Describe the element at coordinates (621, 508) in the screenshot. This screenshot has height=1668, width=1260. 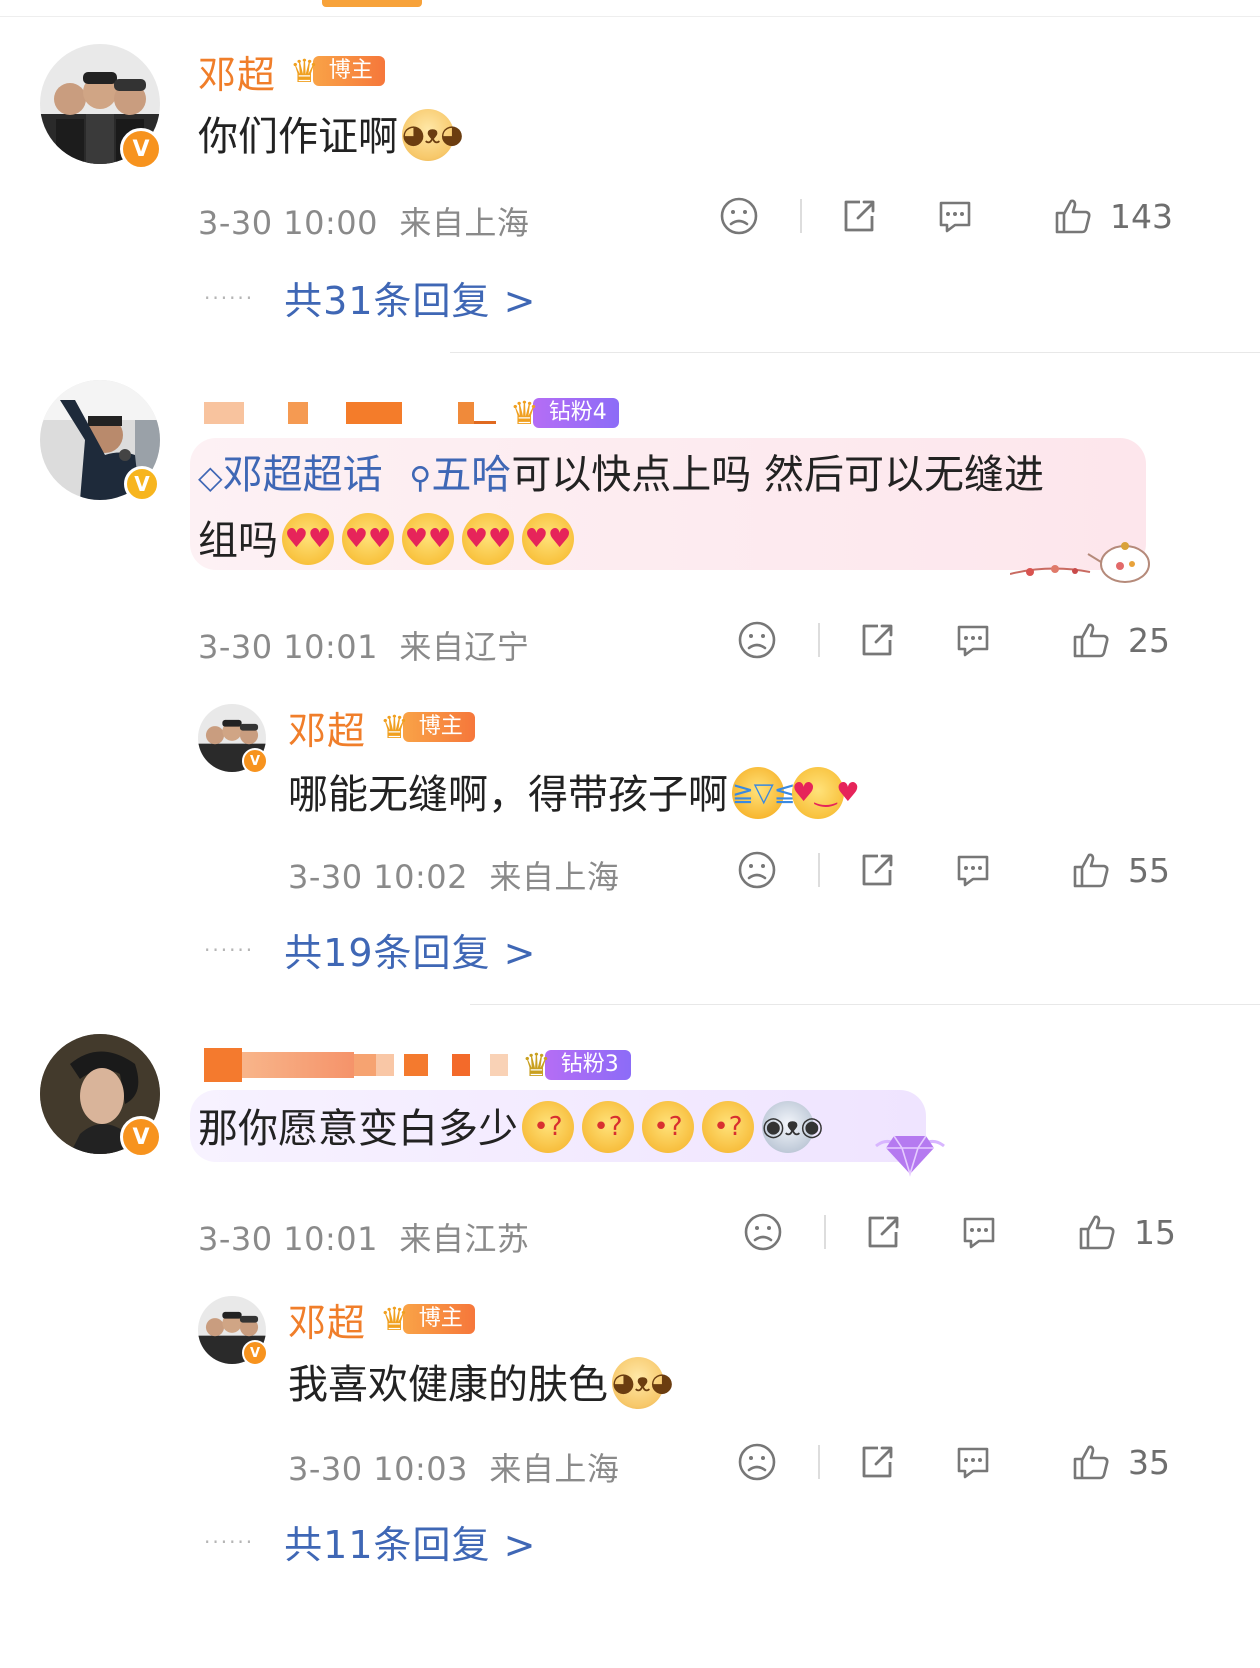
I see `comment-text: ◇邓超超话 ⚲五哈可以快点上吗 然后可以无缝进 组吗 ♥♥ ♥♥ ♥♥ ♥♥ ♥♥` at that location.